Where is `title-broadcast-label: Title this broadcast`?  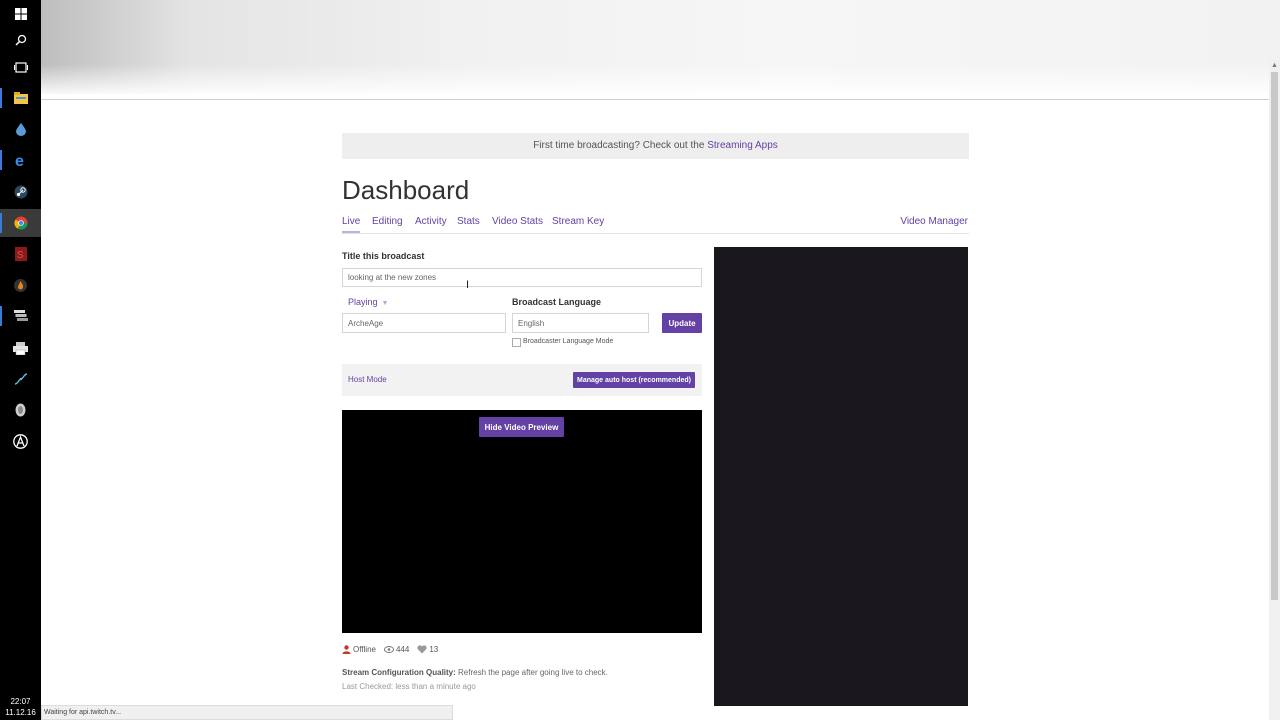
title-broadcast-label: Title this broadcast is located at coordinates (383, 256).